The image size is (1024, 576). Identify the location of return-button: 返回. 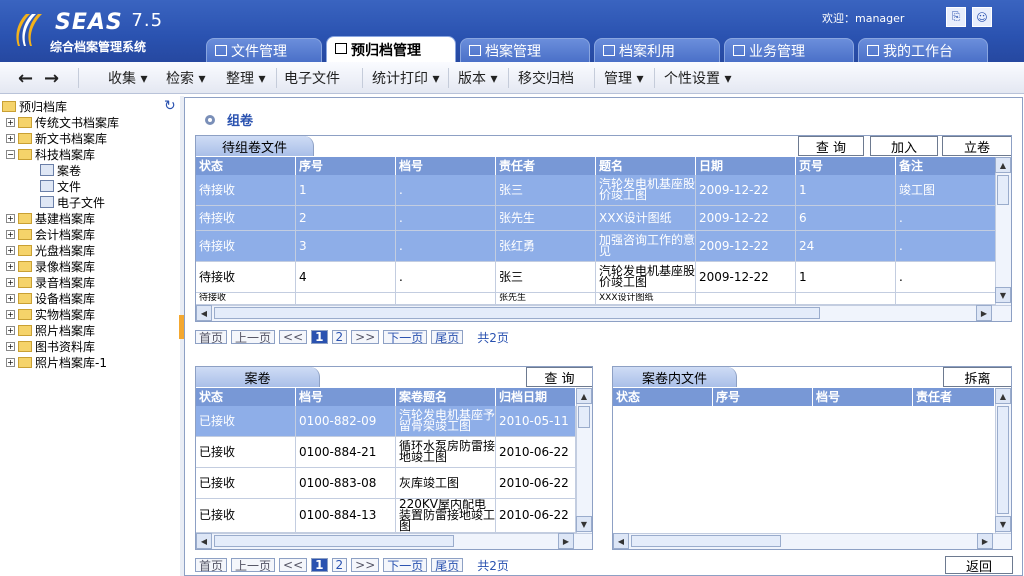
(979, 565).